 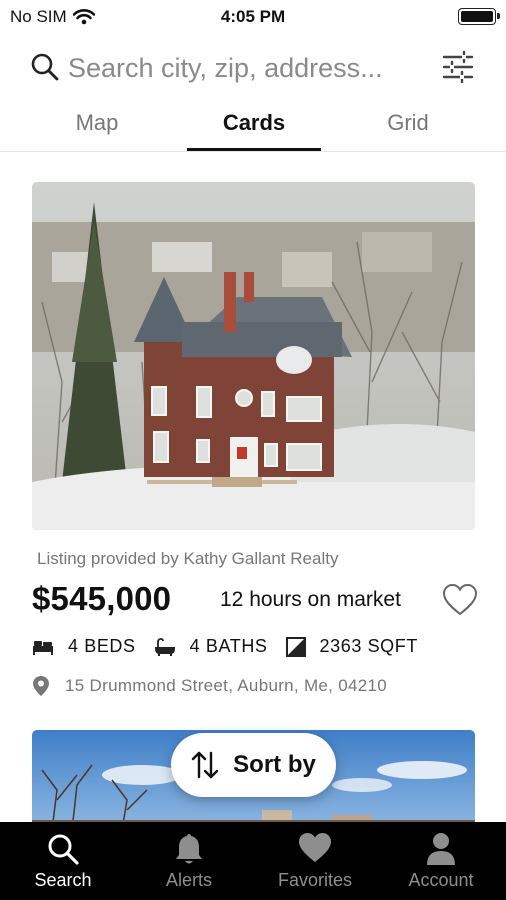 I want to click on beds-spec: 4 BEDS, so click(x=84, y=646).